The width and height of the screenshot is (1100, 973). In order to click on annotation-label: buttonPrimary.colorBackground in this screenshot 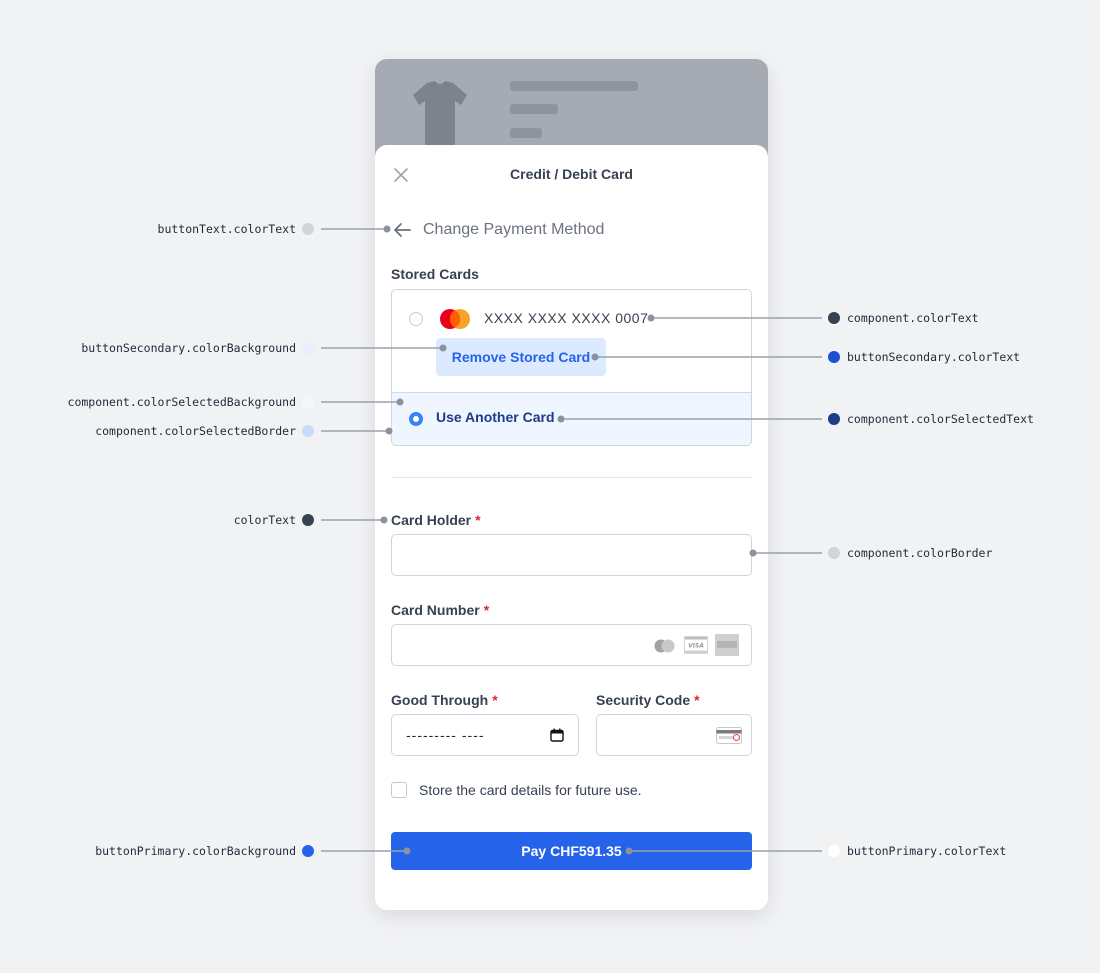, I will do `click(195, 851)`.